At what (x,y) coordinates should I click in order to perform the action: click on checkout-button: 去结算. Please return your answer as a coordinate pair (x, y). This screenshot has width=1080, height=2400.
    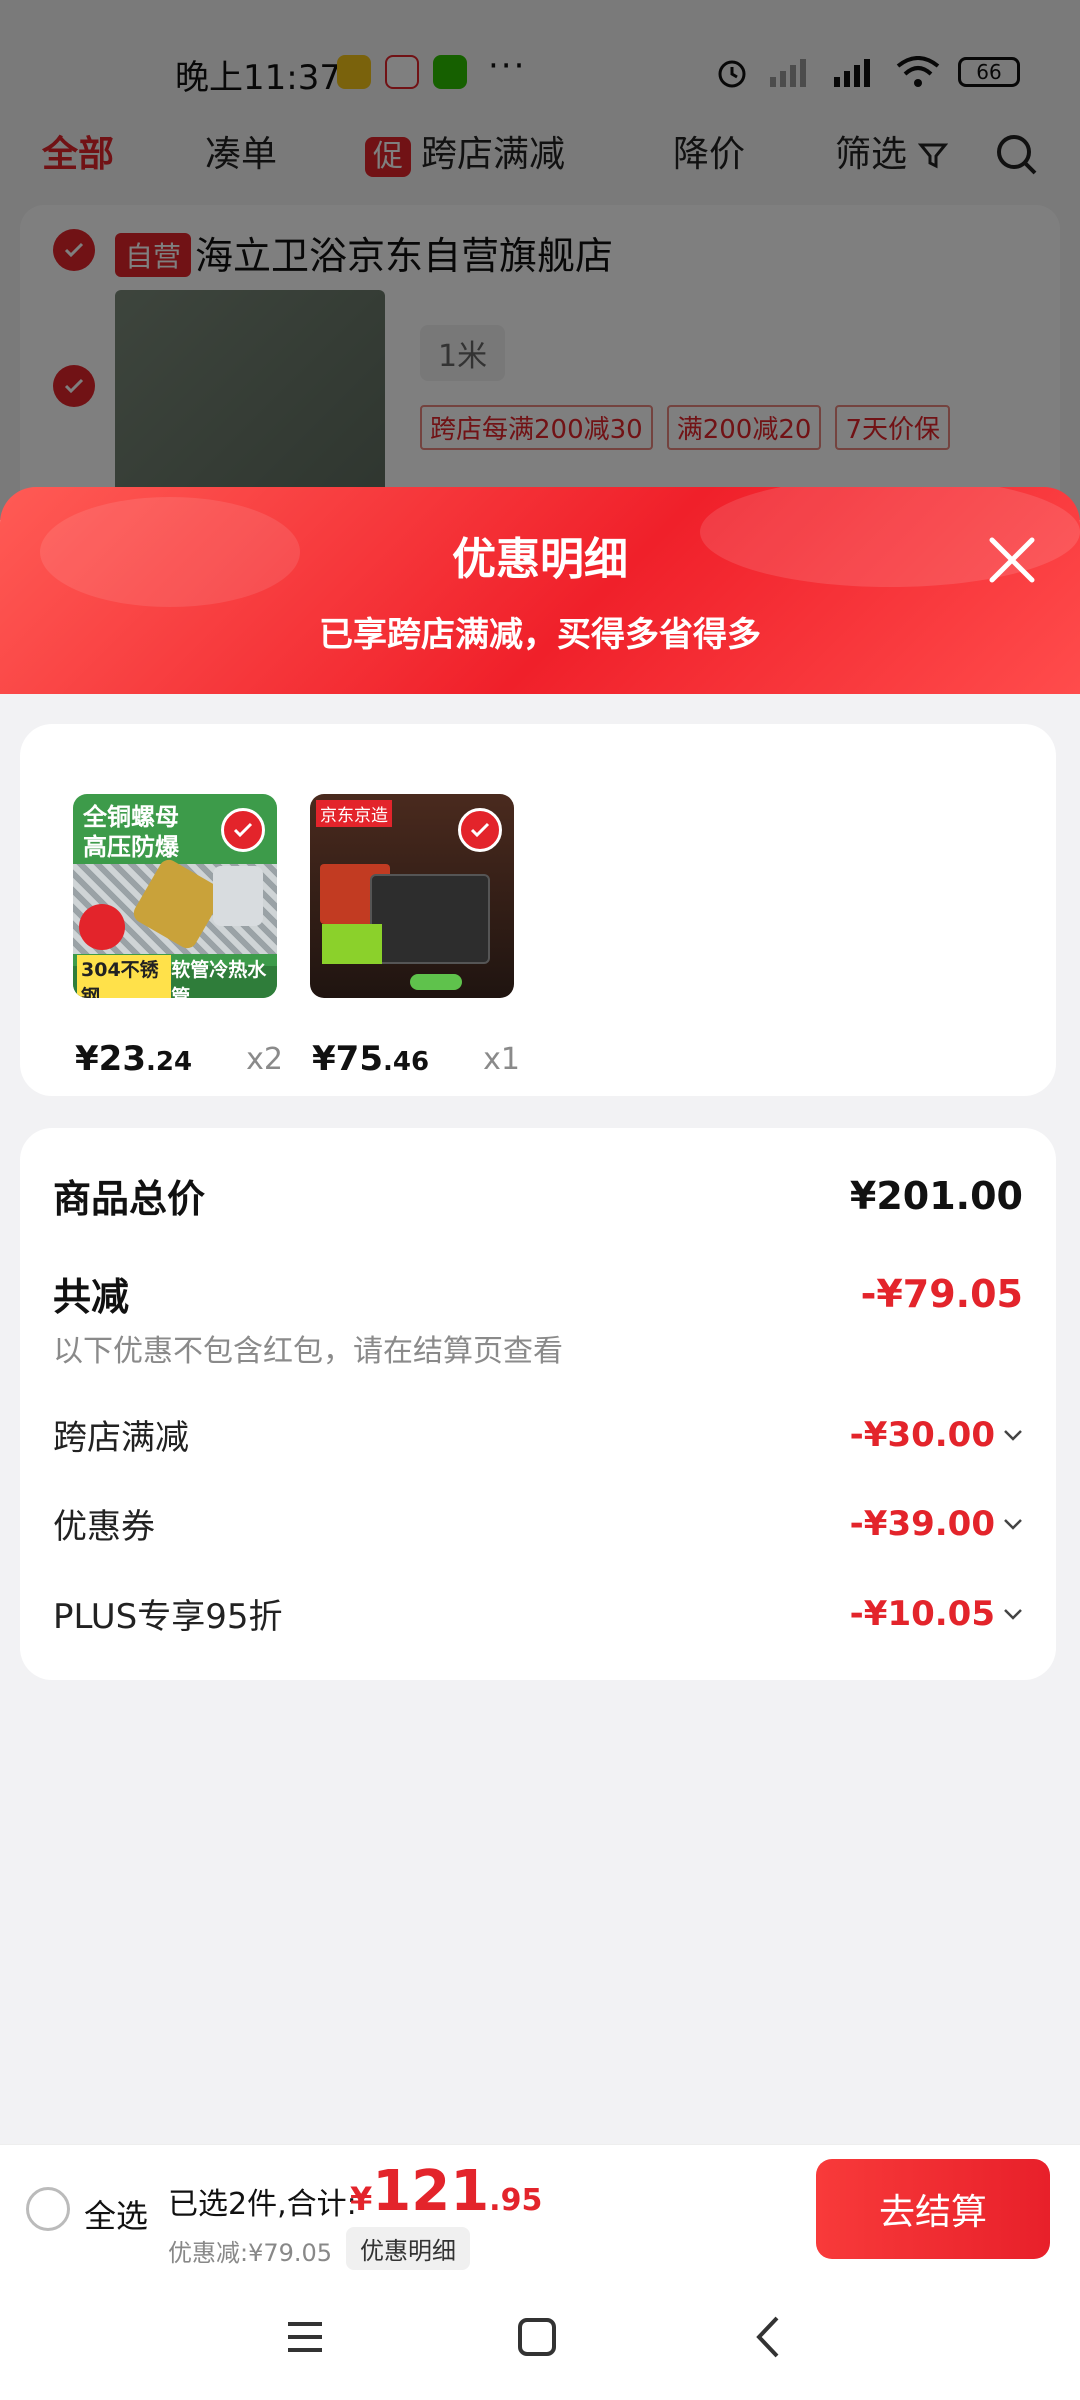
    Looking at the image, I should click on (933, 2209).